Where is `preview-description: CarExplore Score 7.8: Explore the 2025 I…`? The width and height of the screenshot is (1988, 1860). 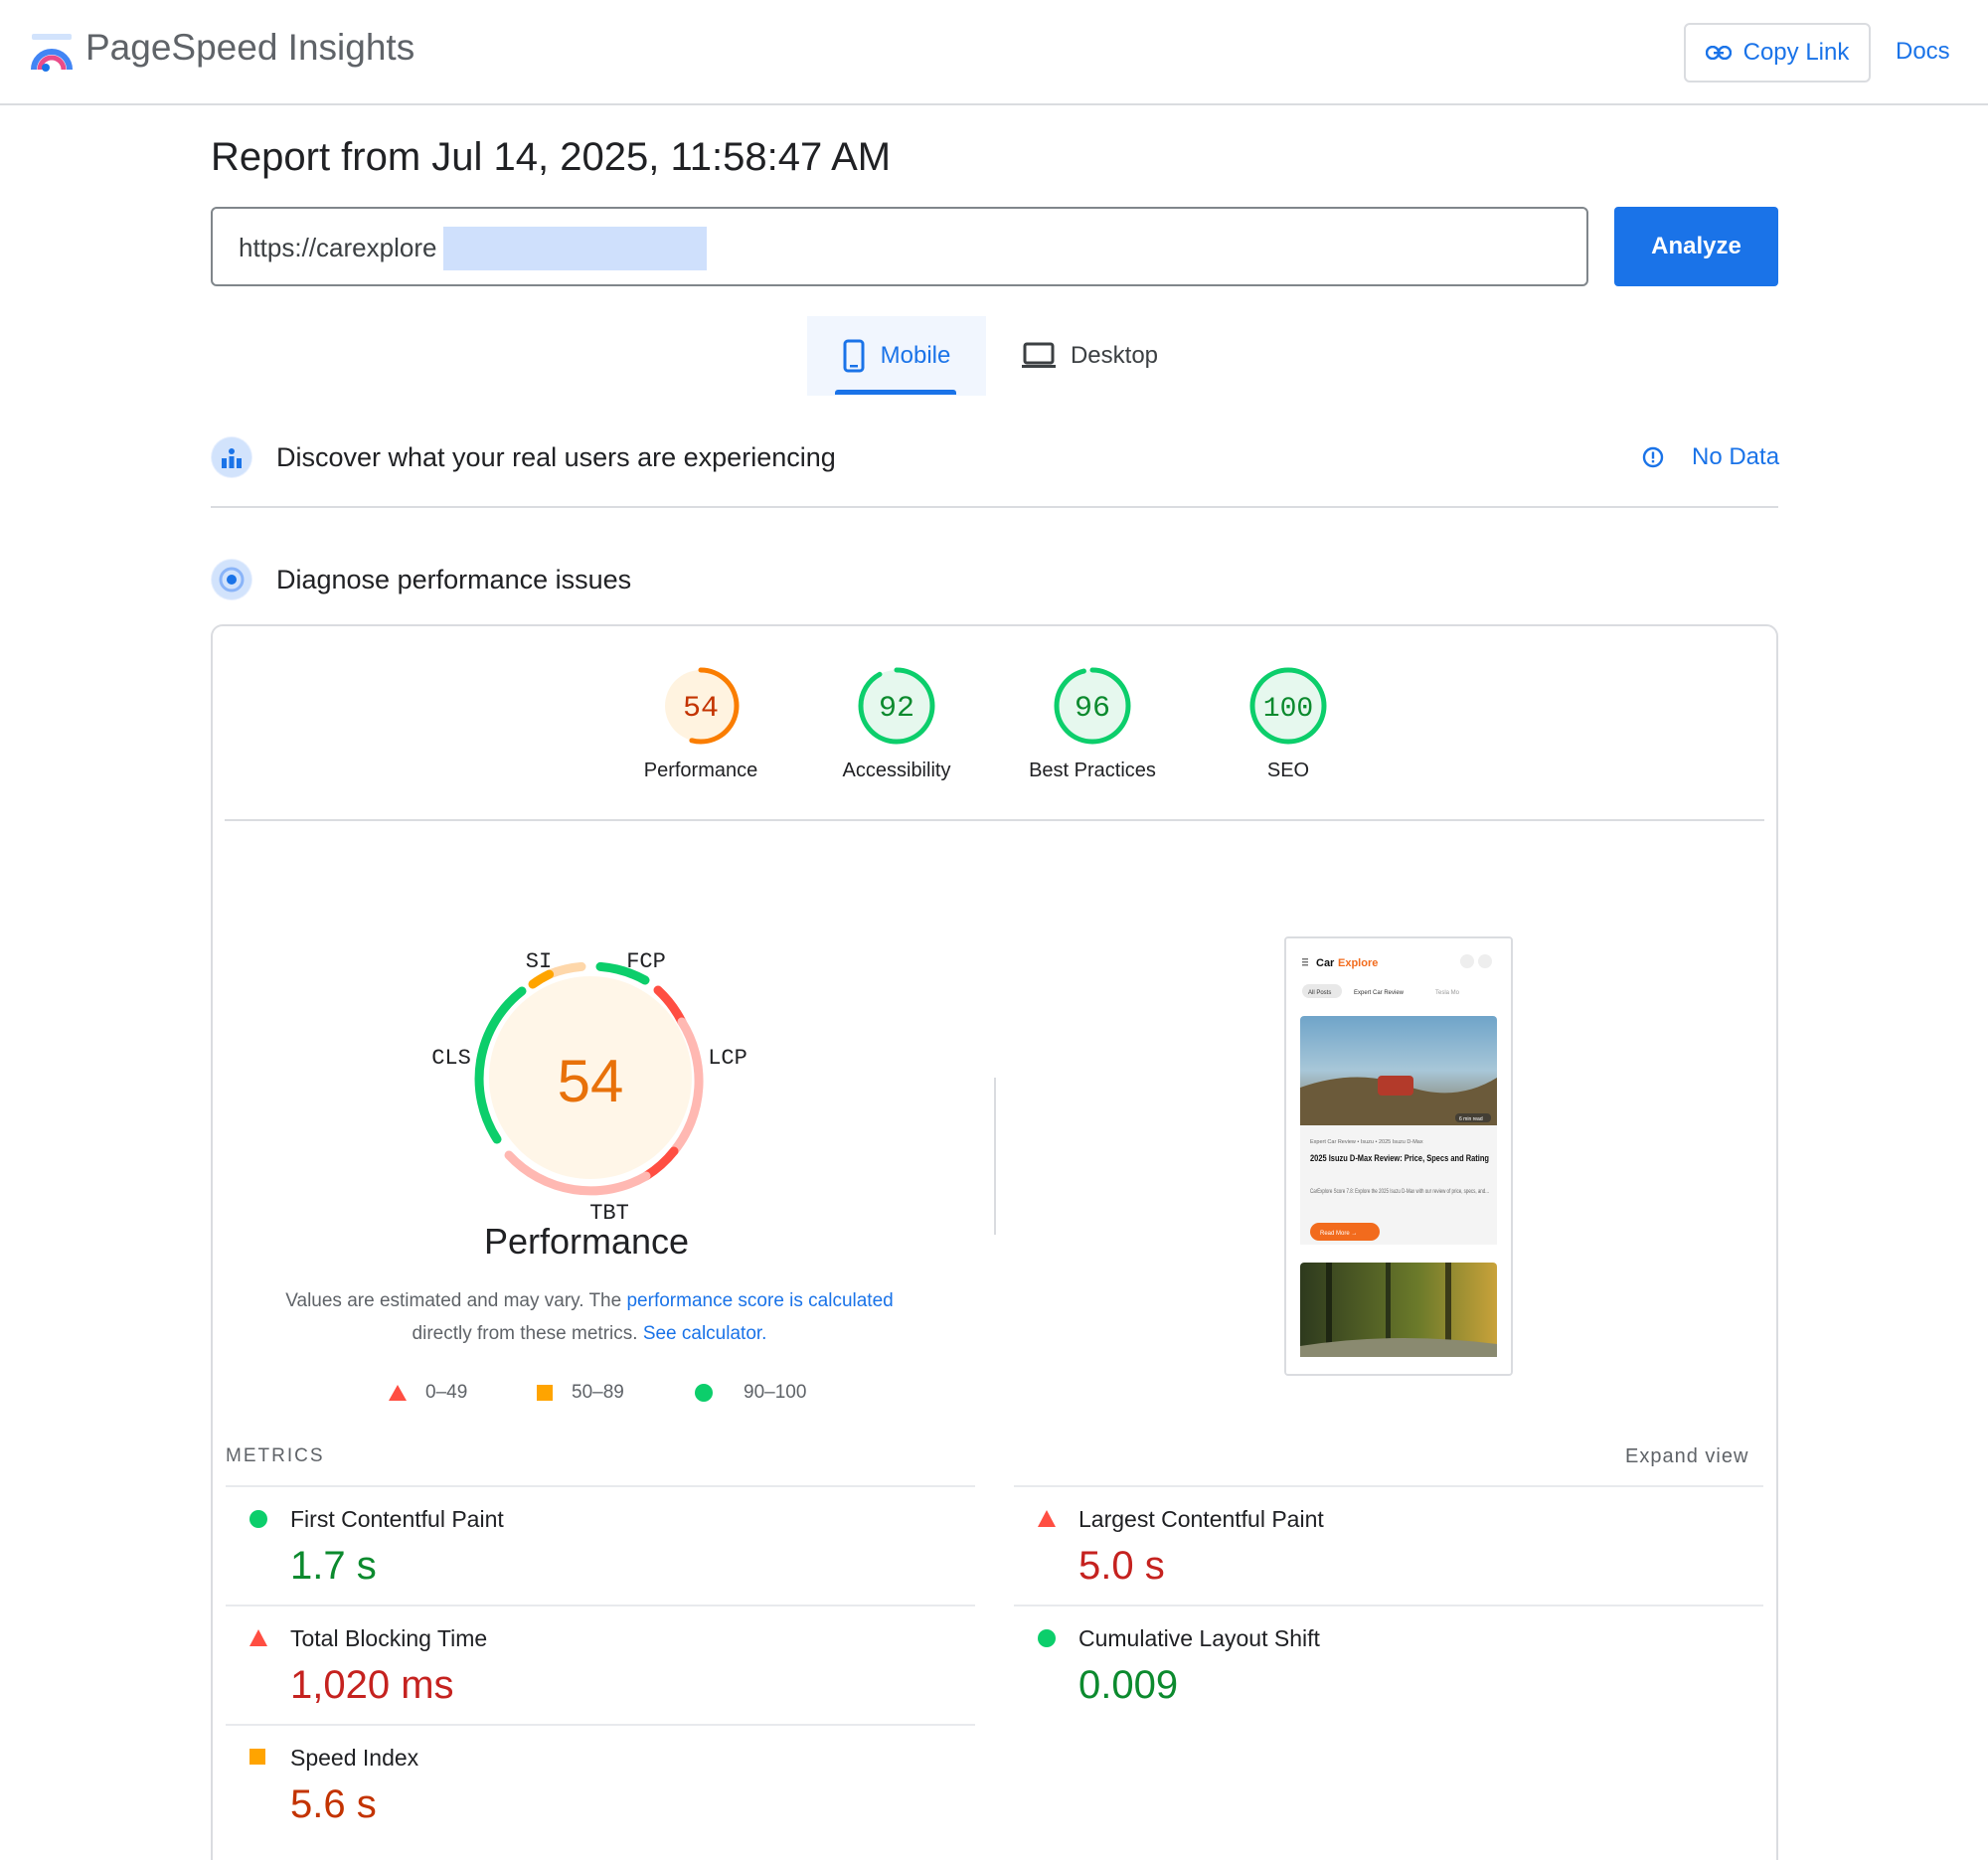
preview-description: CarExplore Score 7.8: Explore the 2025 I… is located at coordinates (1399, 1192).